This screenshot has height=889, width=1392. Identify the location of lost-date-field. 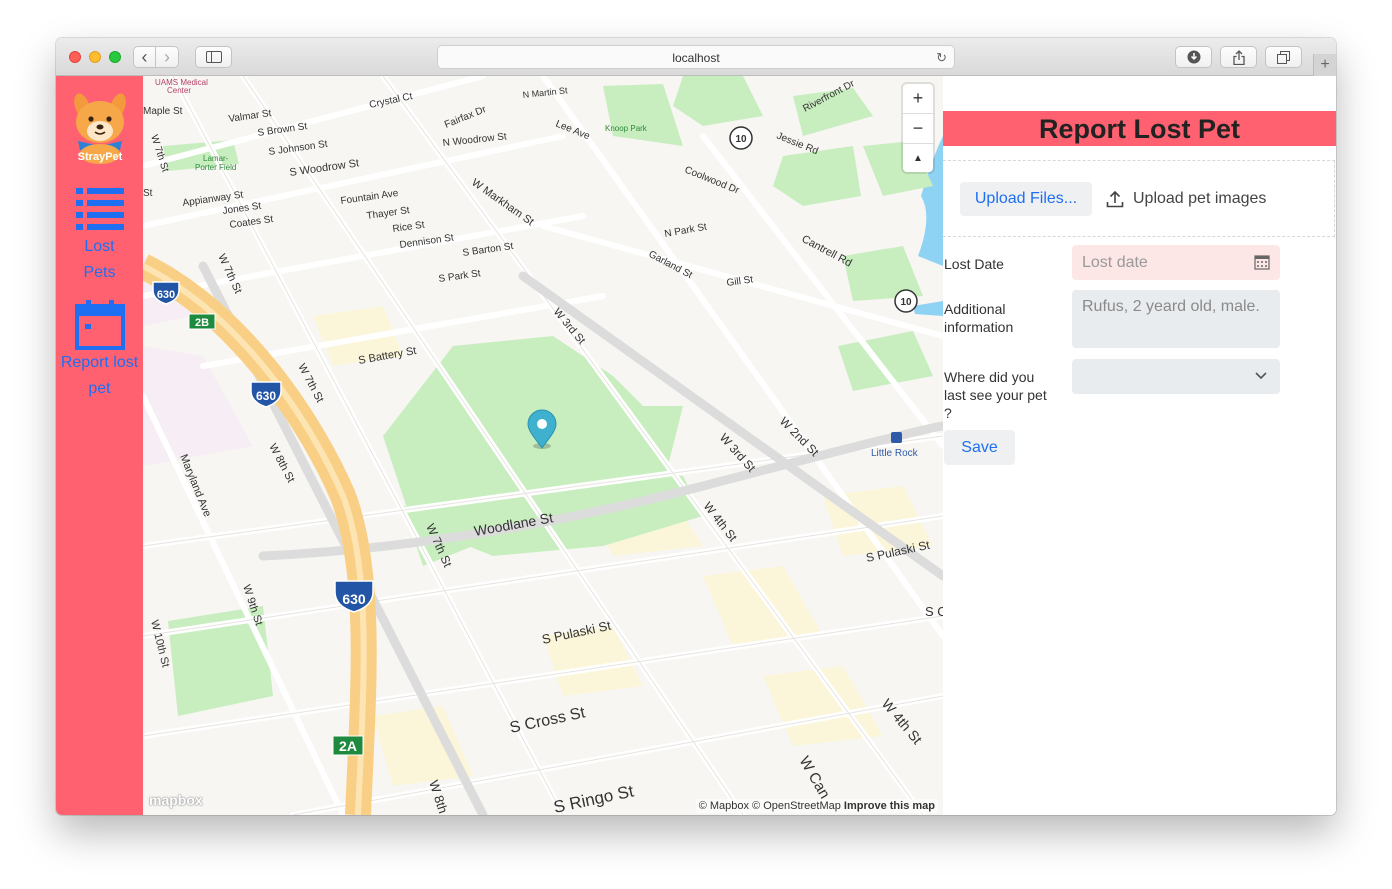
(1176, 262).